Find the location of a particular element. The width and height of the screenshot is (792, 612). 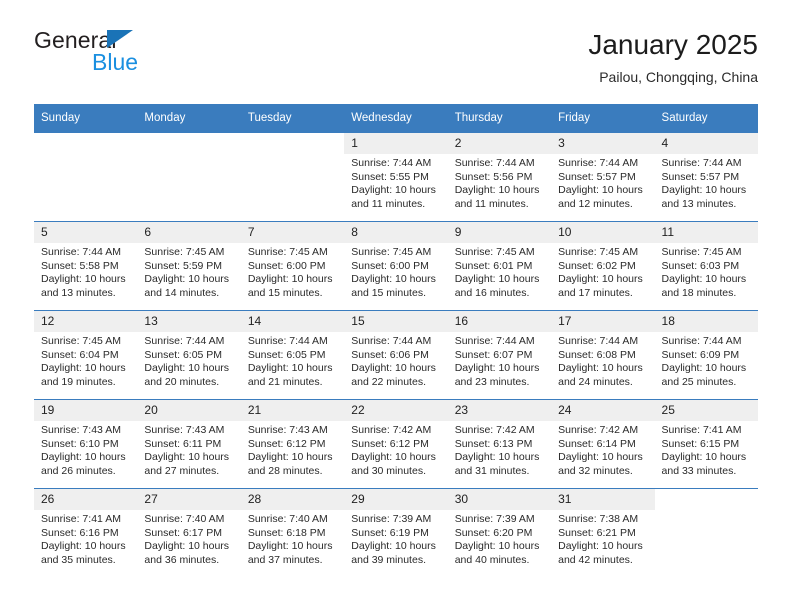

daylight-text: Daylight: 10 hours and 27 minutes. is located at coordinates (187, 464).